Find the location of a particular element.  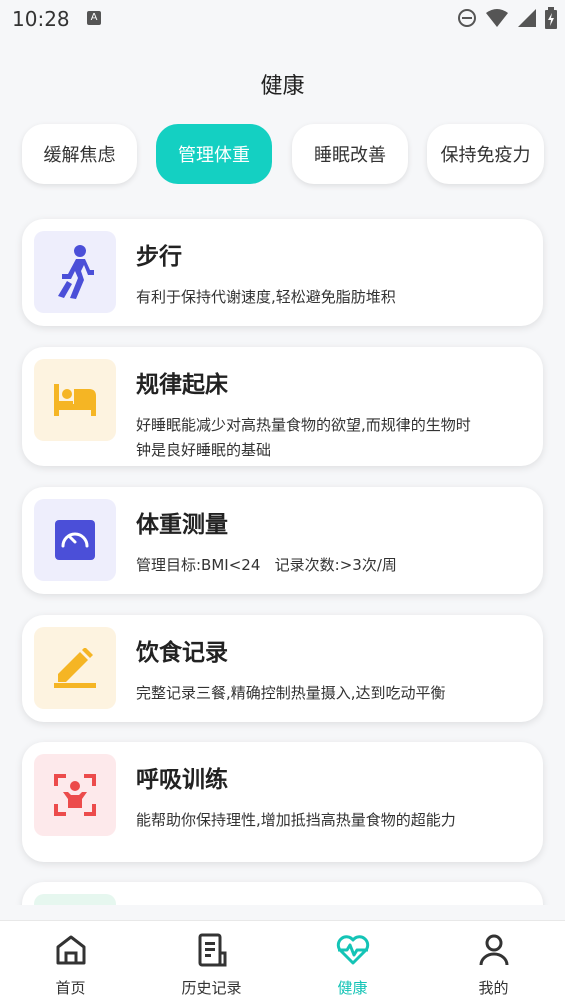

home-icon is located at coordinates (70, 950).